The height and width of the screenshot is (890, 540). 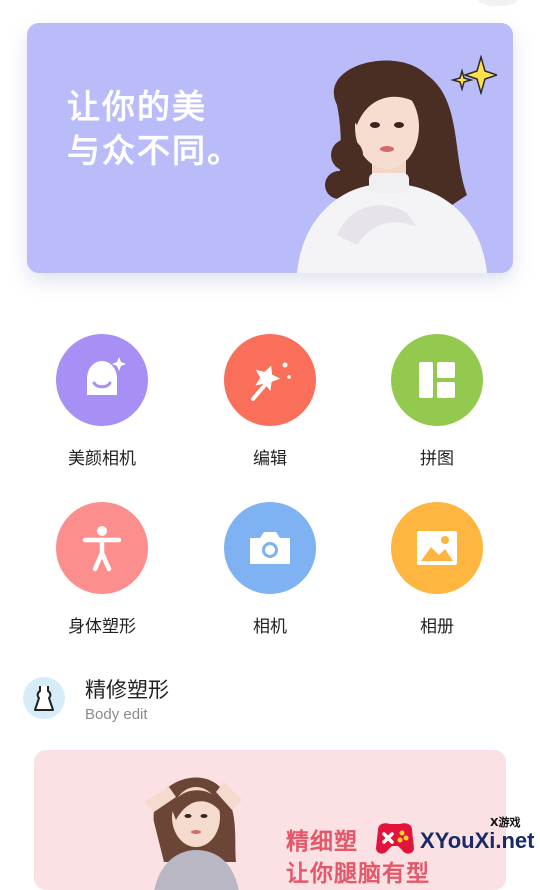 I want to click on tool-body-shape: 身体塑形, so click(x=102, y=569).